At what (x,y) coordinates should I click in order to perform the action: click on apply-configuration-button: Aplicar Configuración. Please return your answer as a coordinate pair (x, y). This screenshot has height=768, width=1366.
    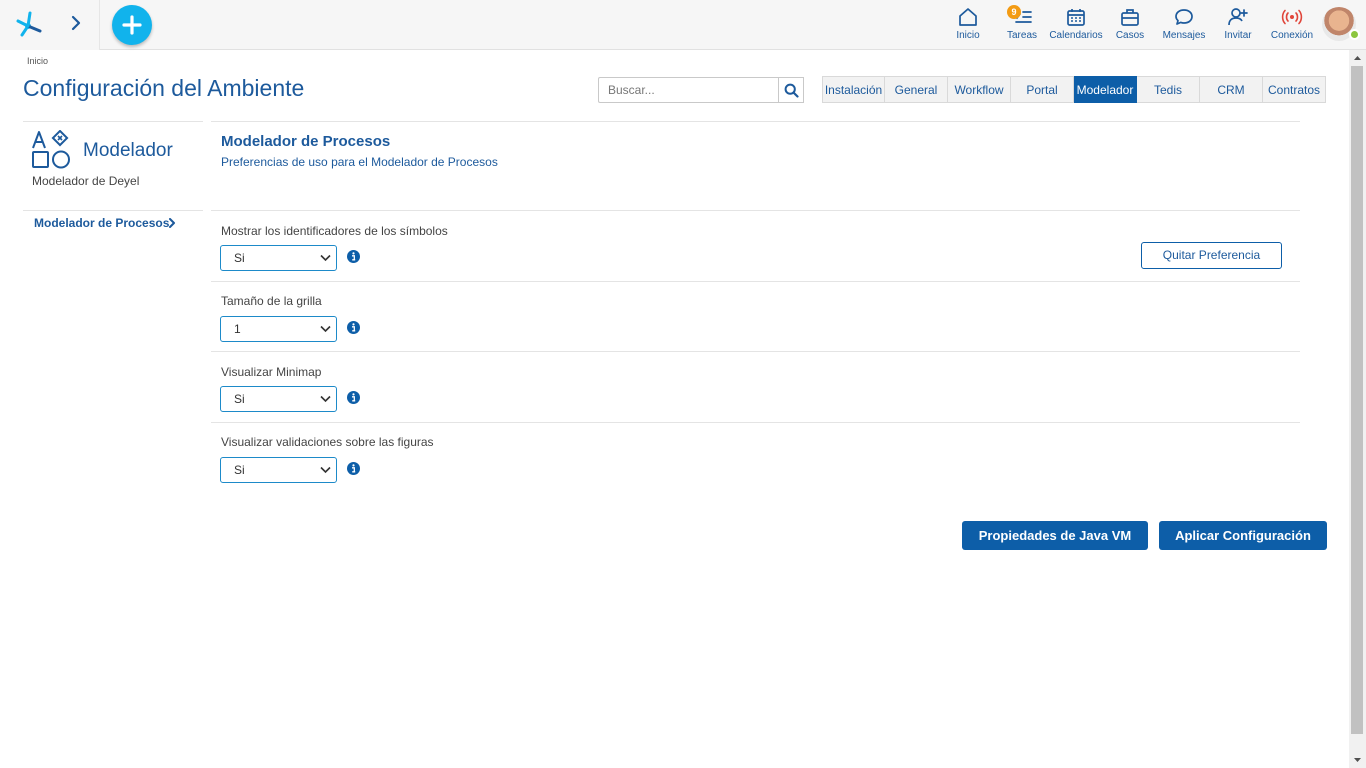
    Looking at the image, I should click on (1243, 535).